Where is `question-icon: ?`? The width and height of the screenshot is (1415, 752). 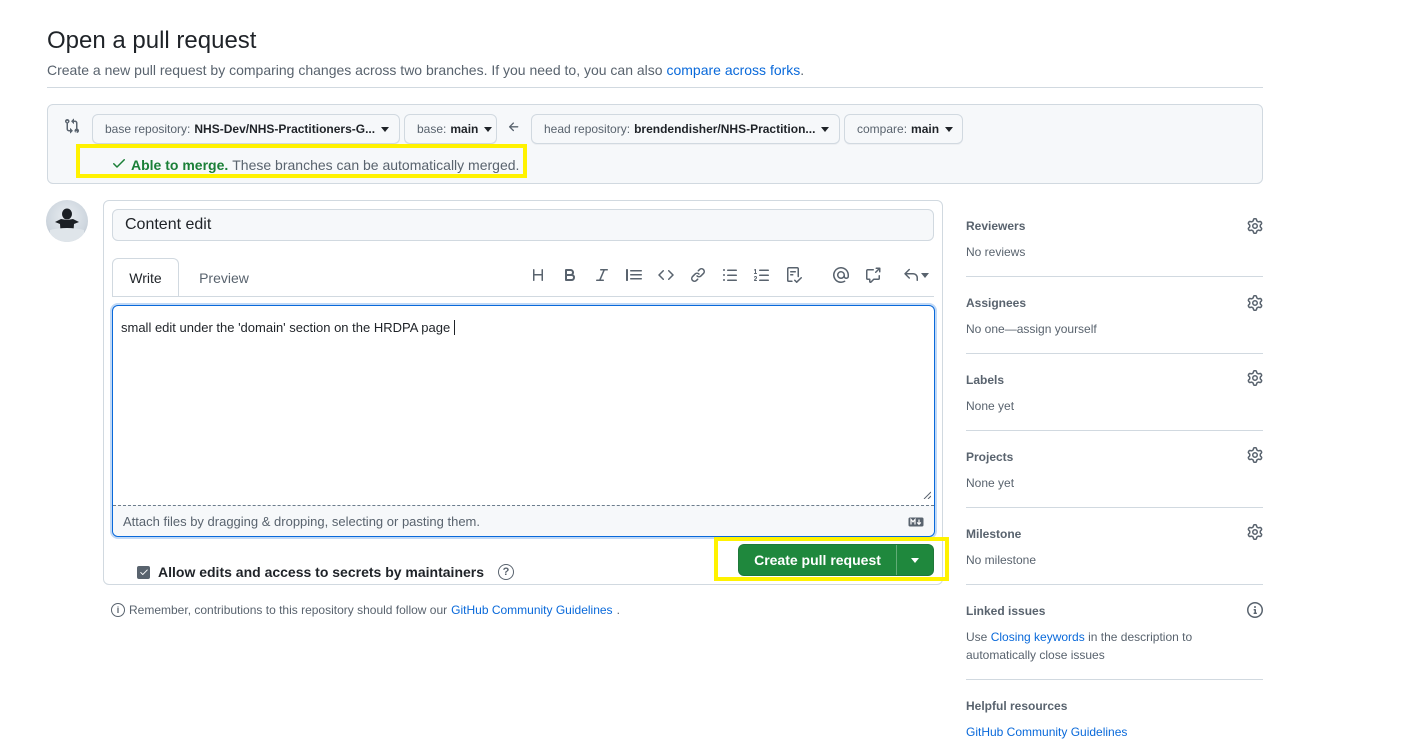
question-icon: ? is located at coordinates (506, 572).